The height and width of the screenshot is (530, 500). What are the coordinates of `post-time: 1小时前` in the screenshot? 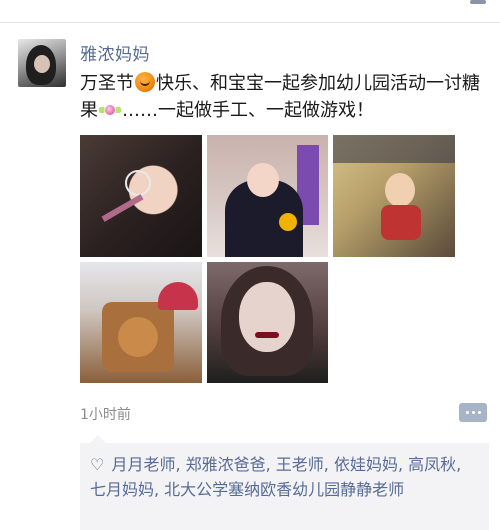 It's located at (105, 415).